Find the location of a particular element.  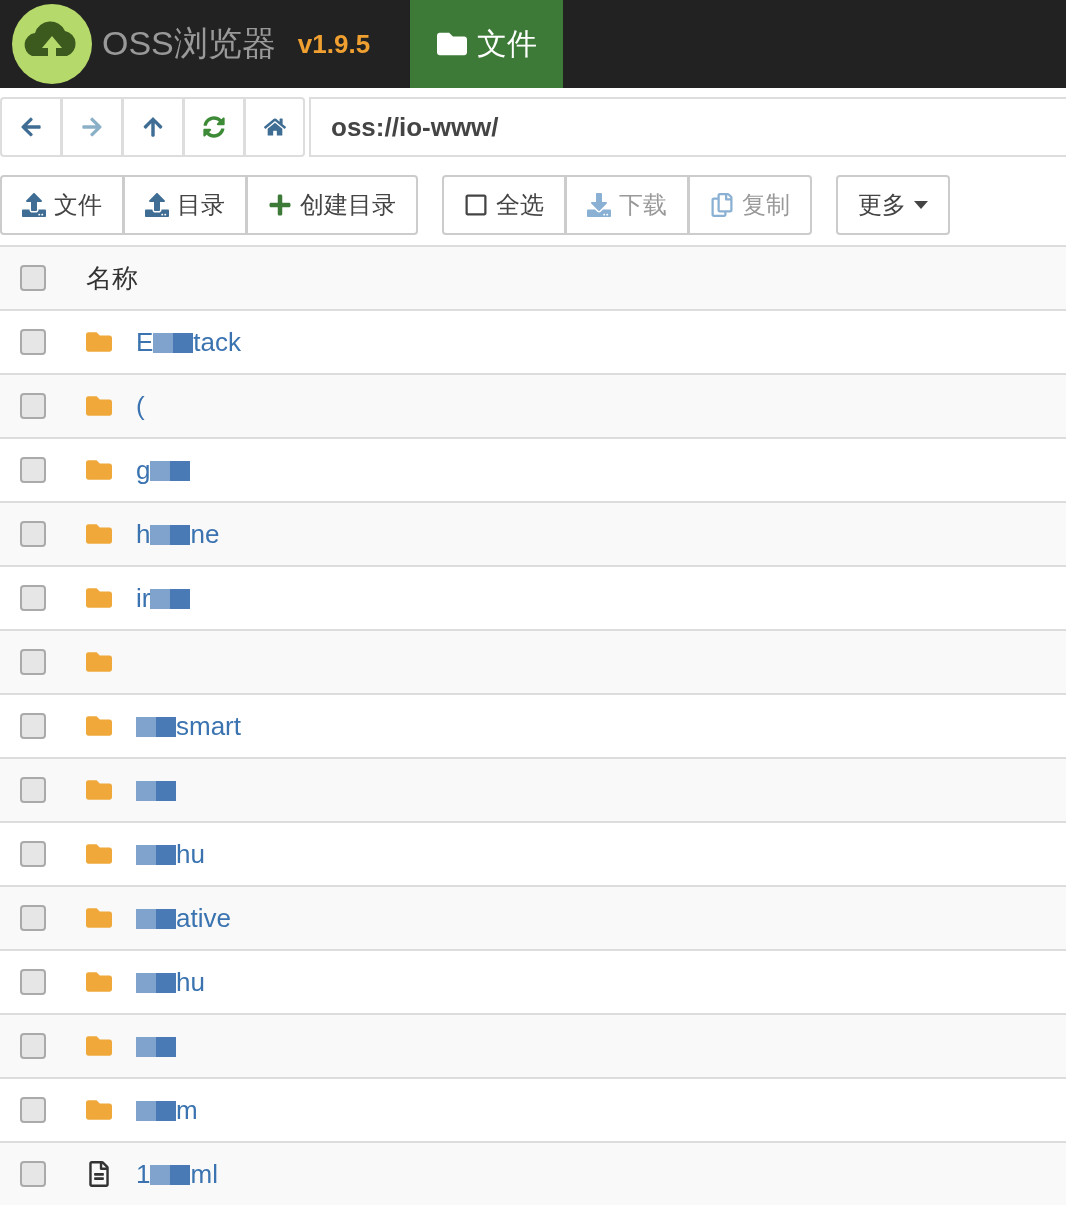

copy-icon is located at coordinates (722, 205).